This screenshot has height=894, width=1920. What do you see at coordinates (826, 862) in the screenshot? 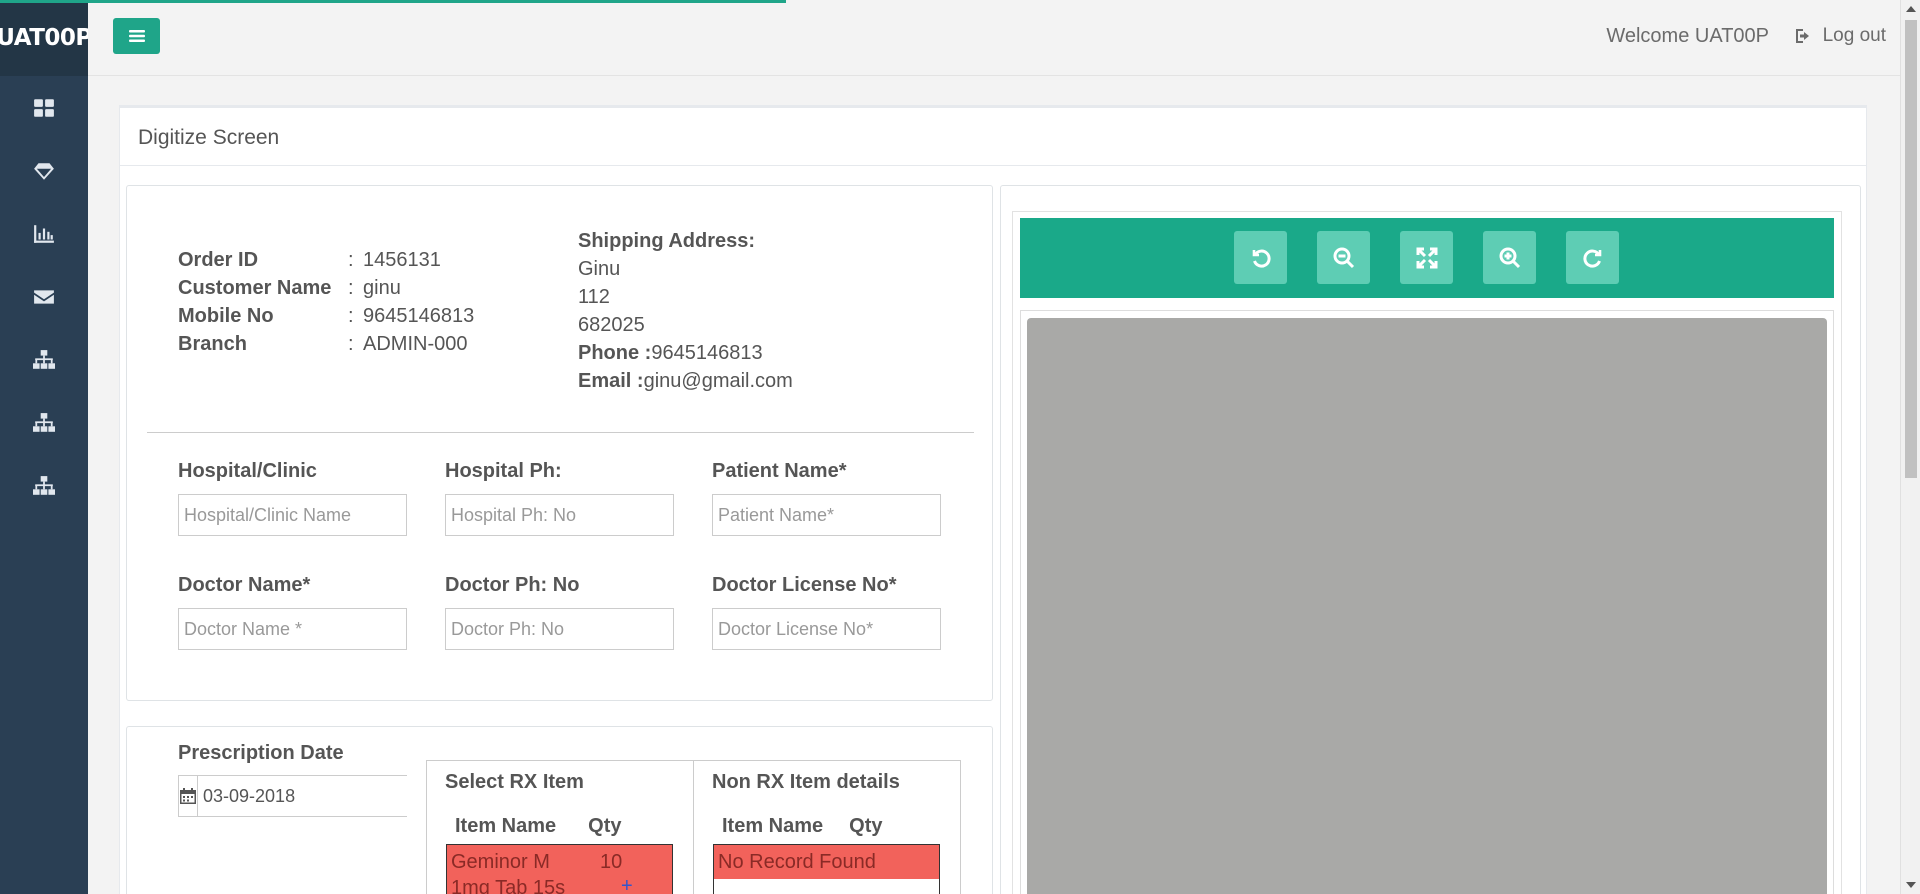
I see `no-record-message: No Record Found` at bounding box center [826, 862].